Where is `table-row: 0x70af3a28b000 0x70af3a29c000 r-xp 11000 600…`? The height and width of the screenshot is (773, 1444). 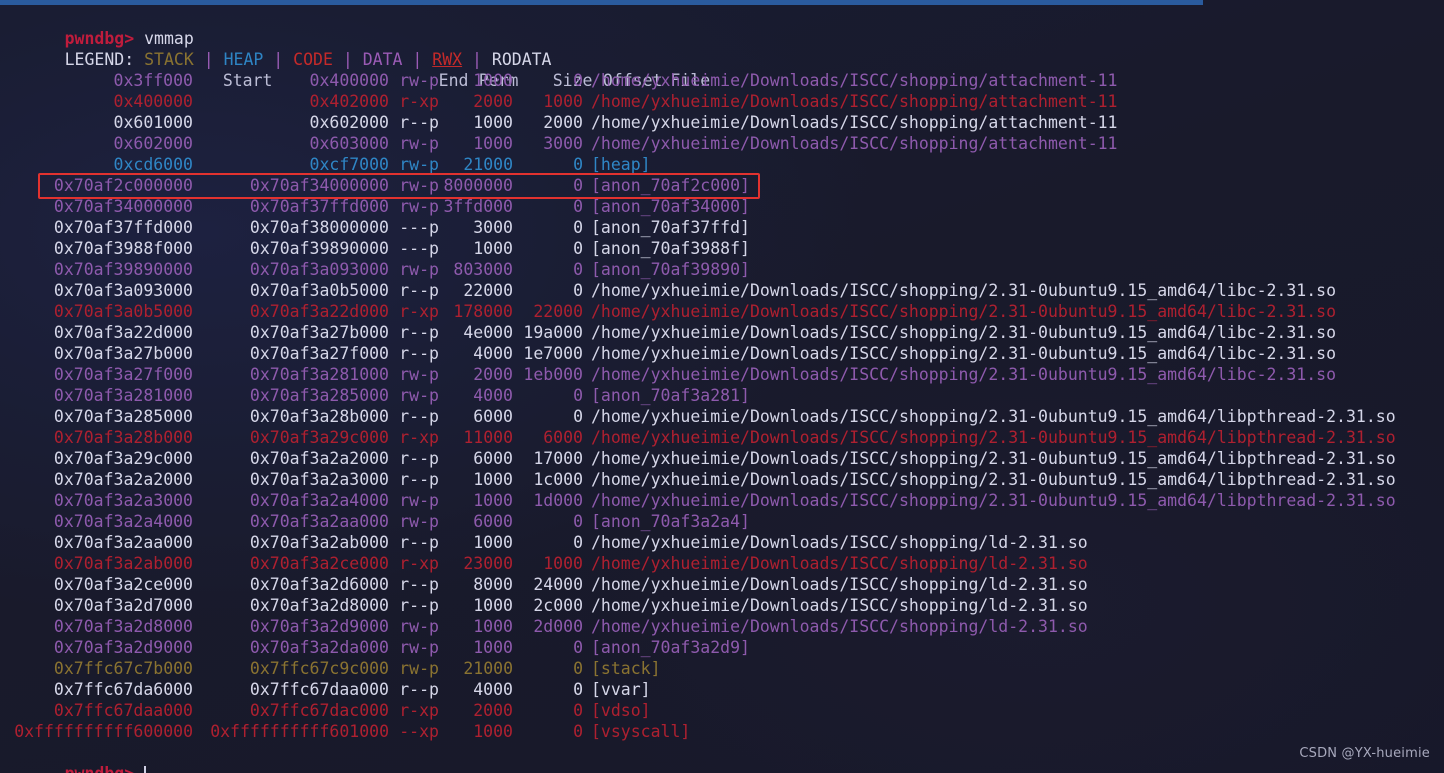 table-row: 0x70af3a28b000 0x70af3a29c000 r-xp 11000 600… is located at coordinates (722, 437).